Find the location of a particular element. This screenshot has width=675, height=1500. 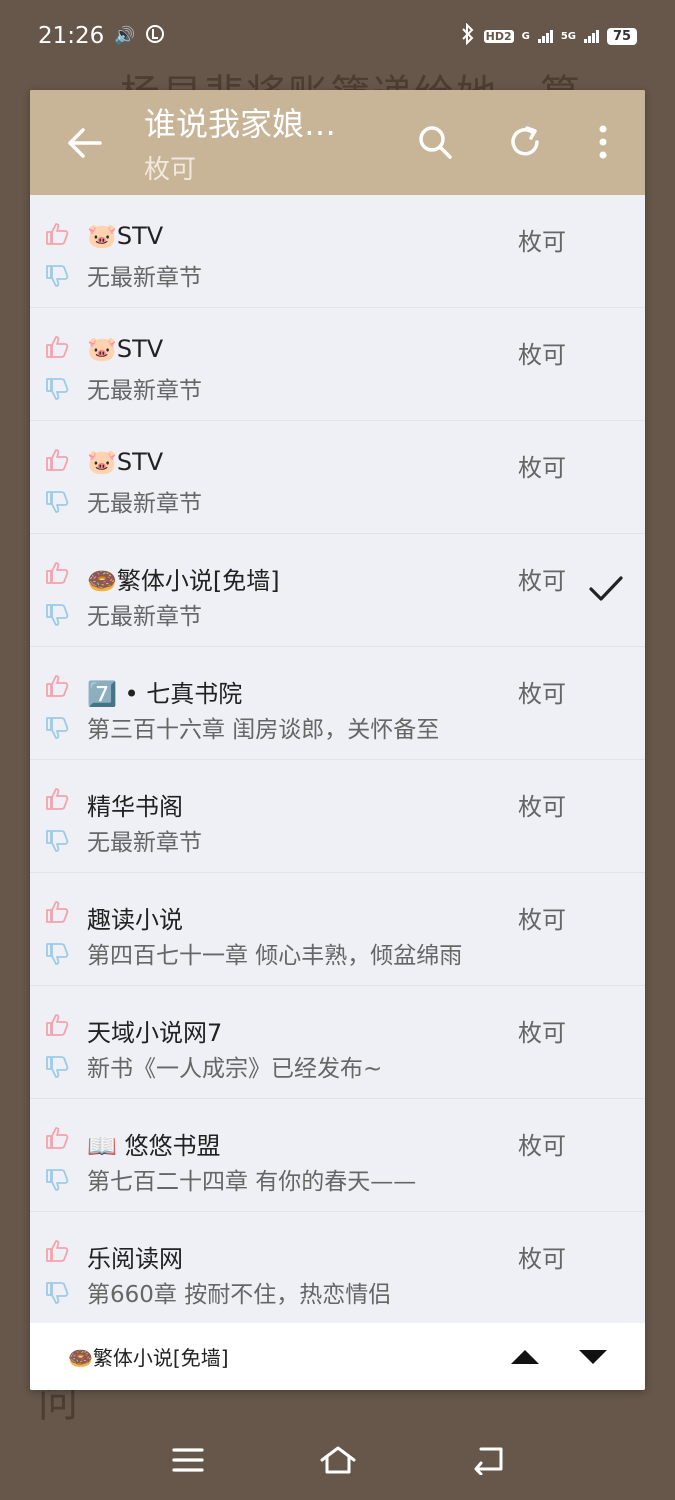

system-nav-bar is located at coordinates (337, 1460).